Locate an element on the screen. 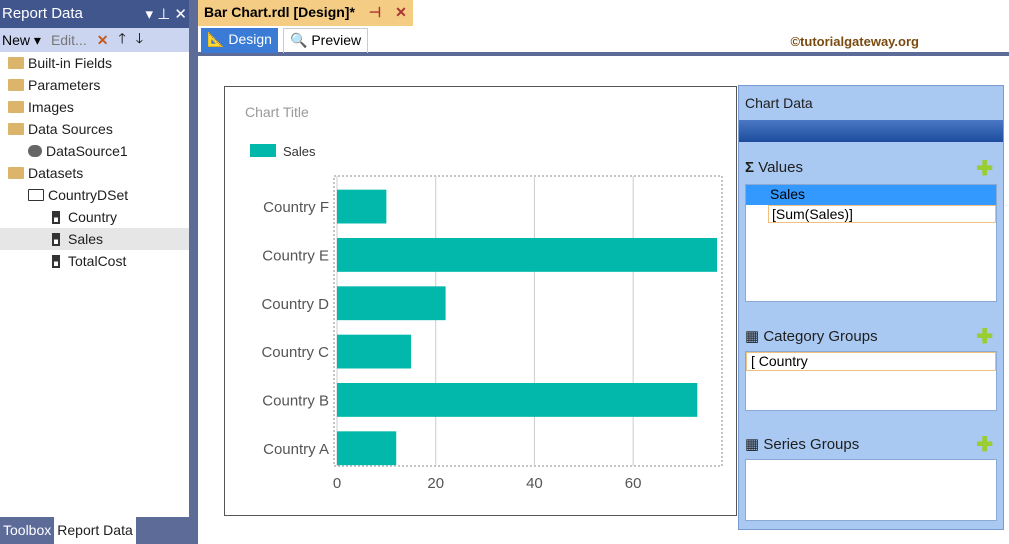  category-label: Country B is located at coordinates (295, 401).